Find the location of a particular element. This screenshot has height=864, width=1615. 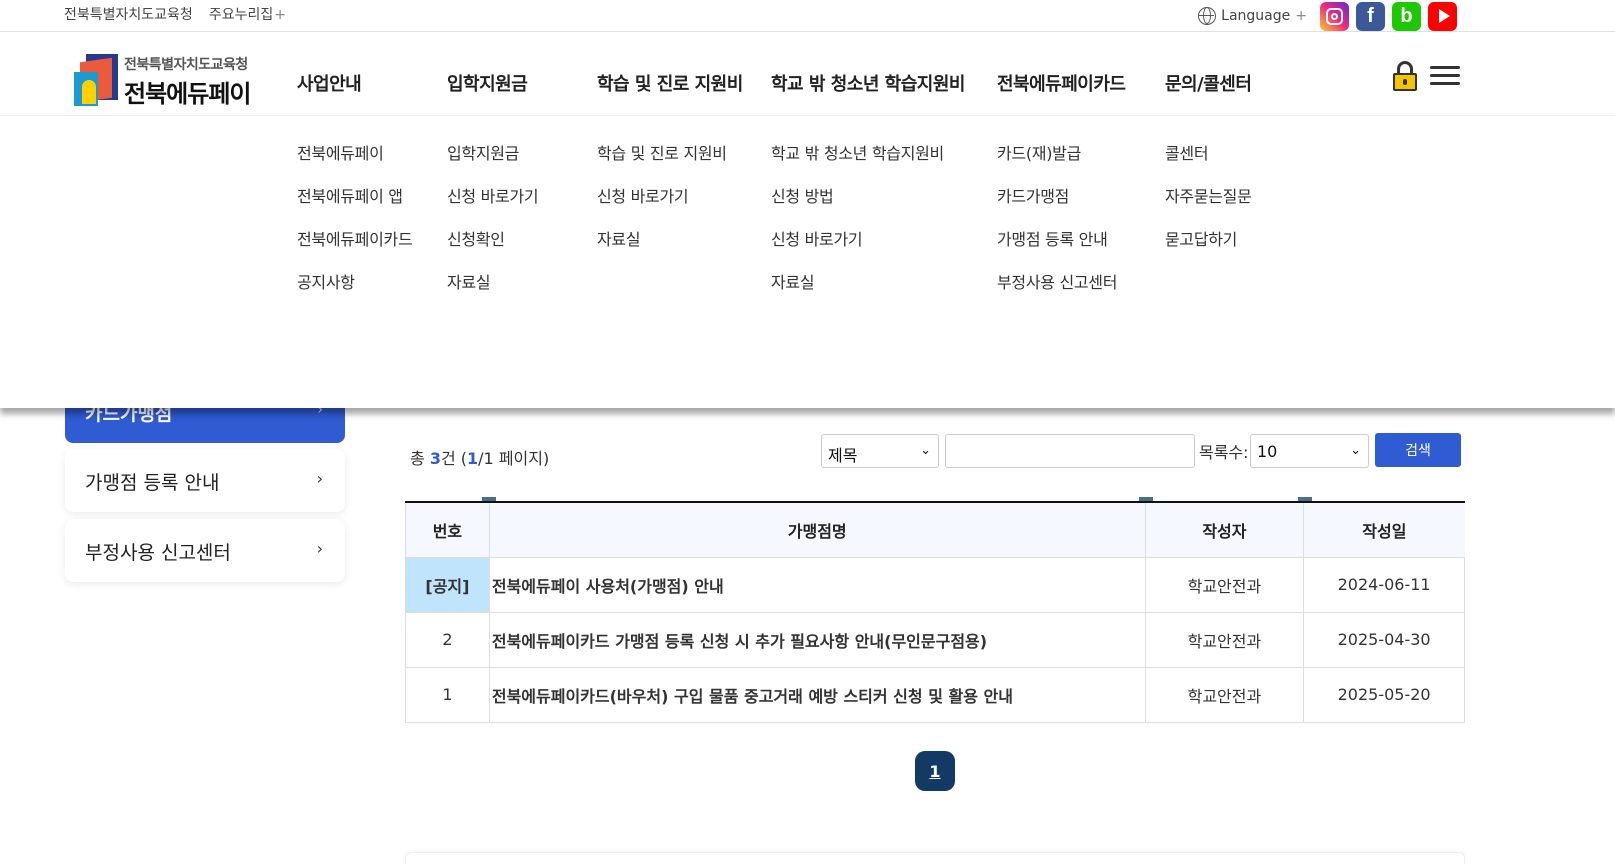

sidebar-item-report: 부정사용 신고센터 › is located at coordinates (205, 550).